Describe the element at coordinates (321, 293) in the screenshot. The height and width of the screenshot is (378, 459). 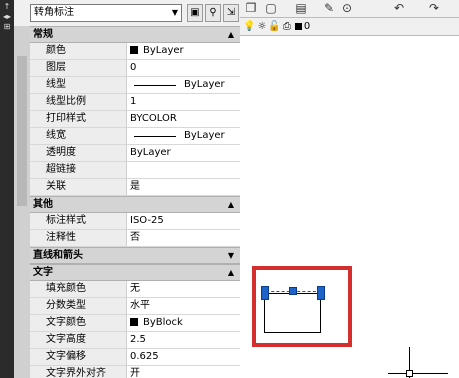
I see `grip-right` at that location.